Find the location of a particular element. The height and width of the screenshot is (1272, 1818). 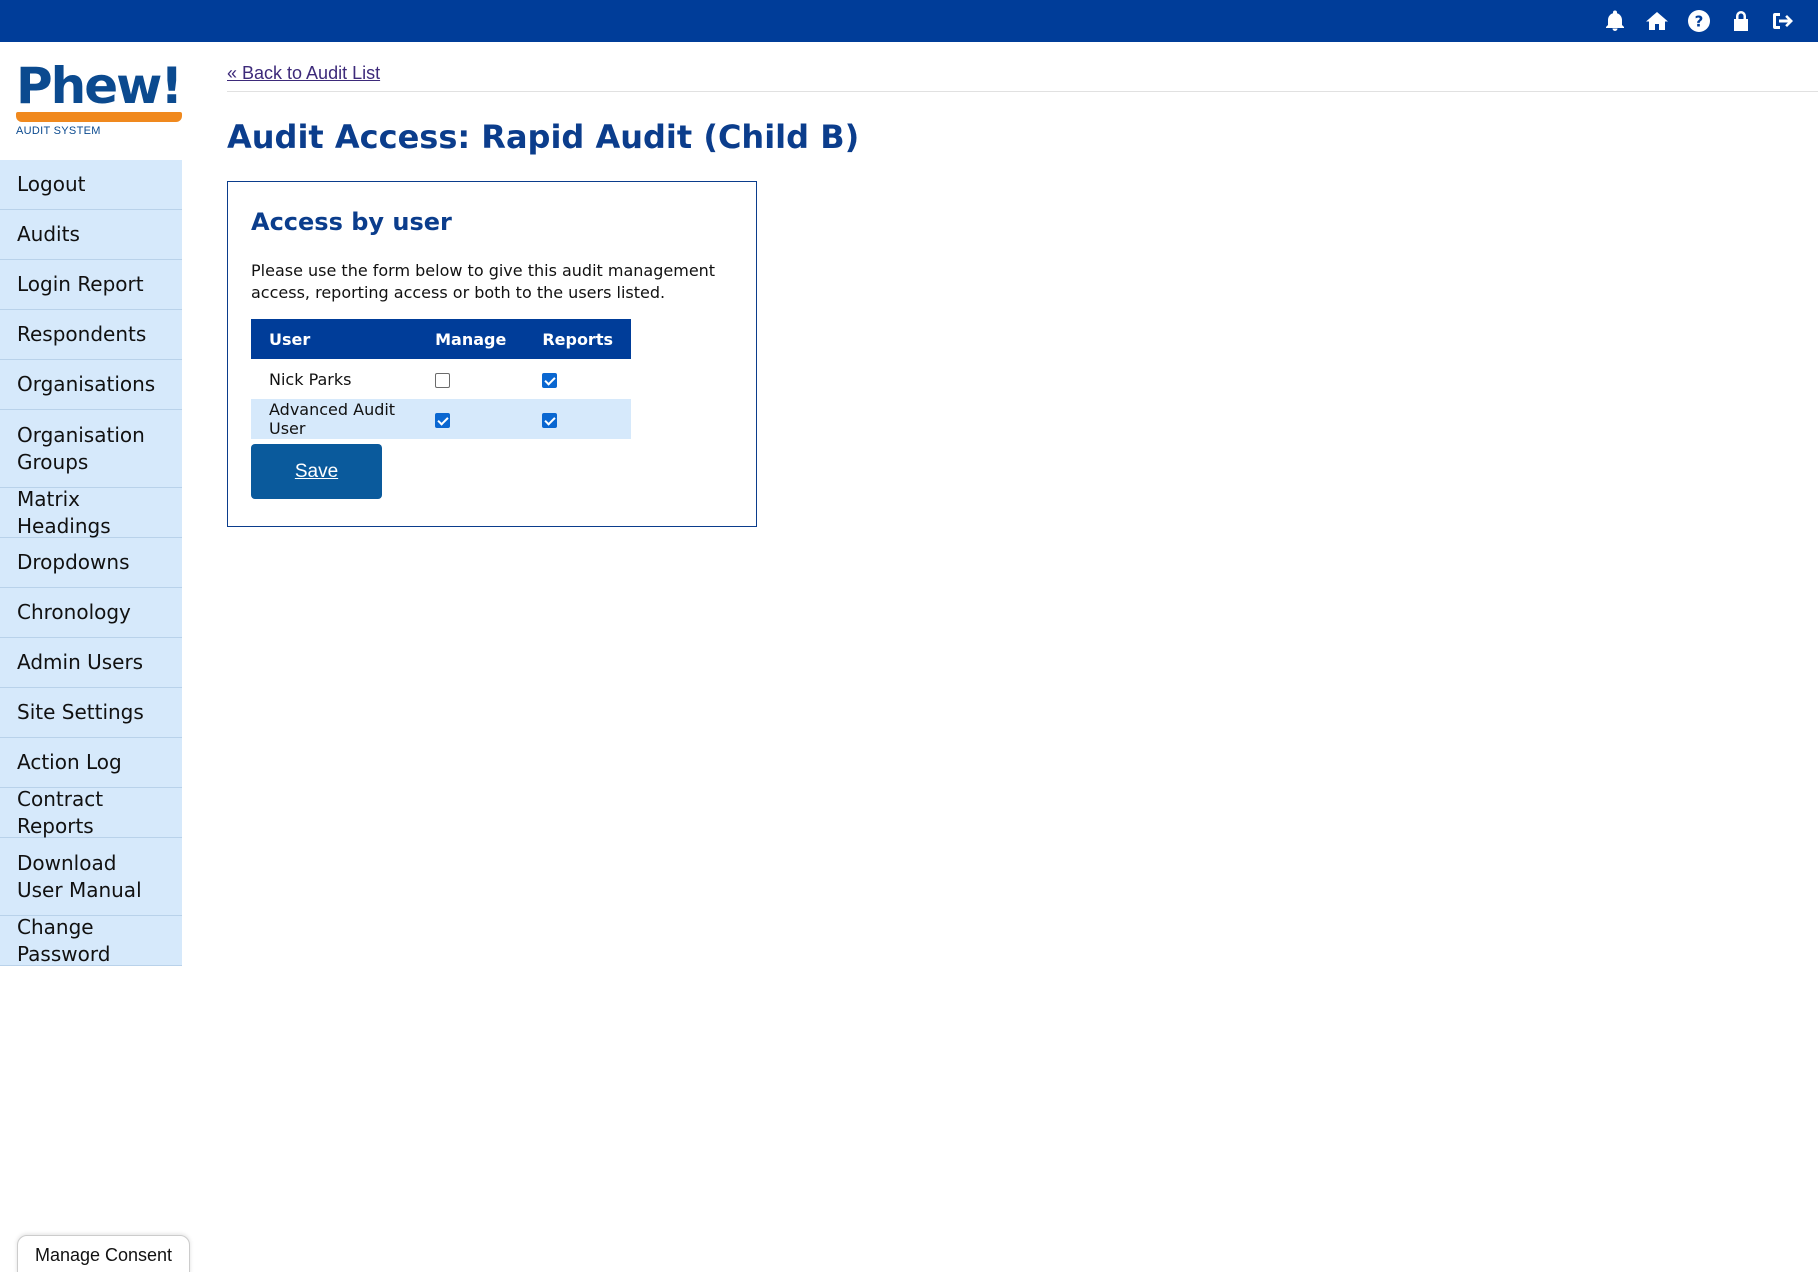

sidebar-item-respondents: Respondents is located at coordinates (91, 335).